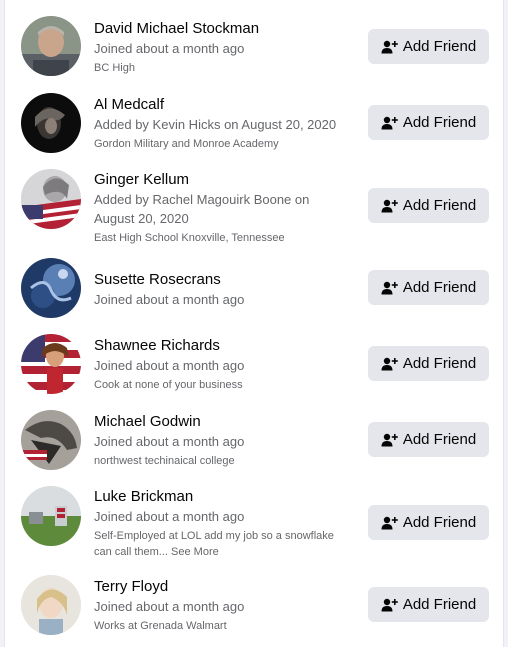 This screenshot has width=508, height=647. I want to click on person-detail: BC High, so click(114, 68).